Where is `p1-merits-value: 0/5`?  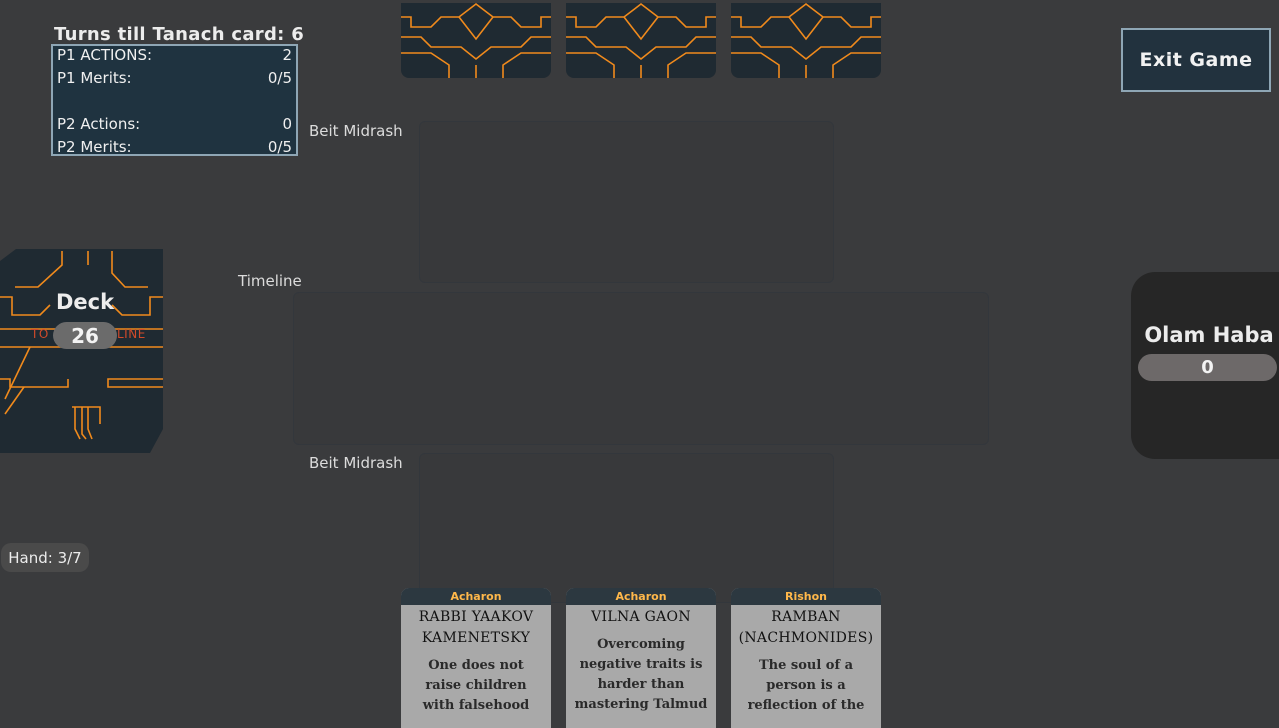 p1-merits-value: 0/5 is located at coordinates (279, 78).